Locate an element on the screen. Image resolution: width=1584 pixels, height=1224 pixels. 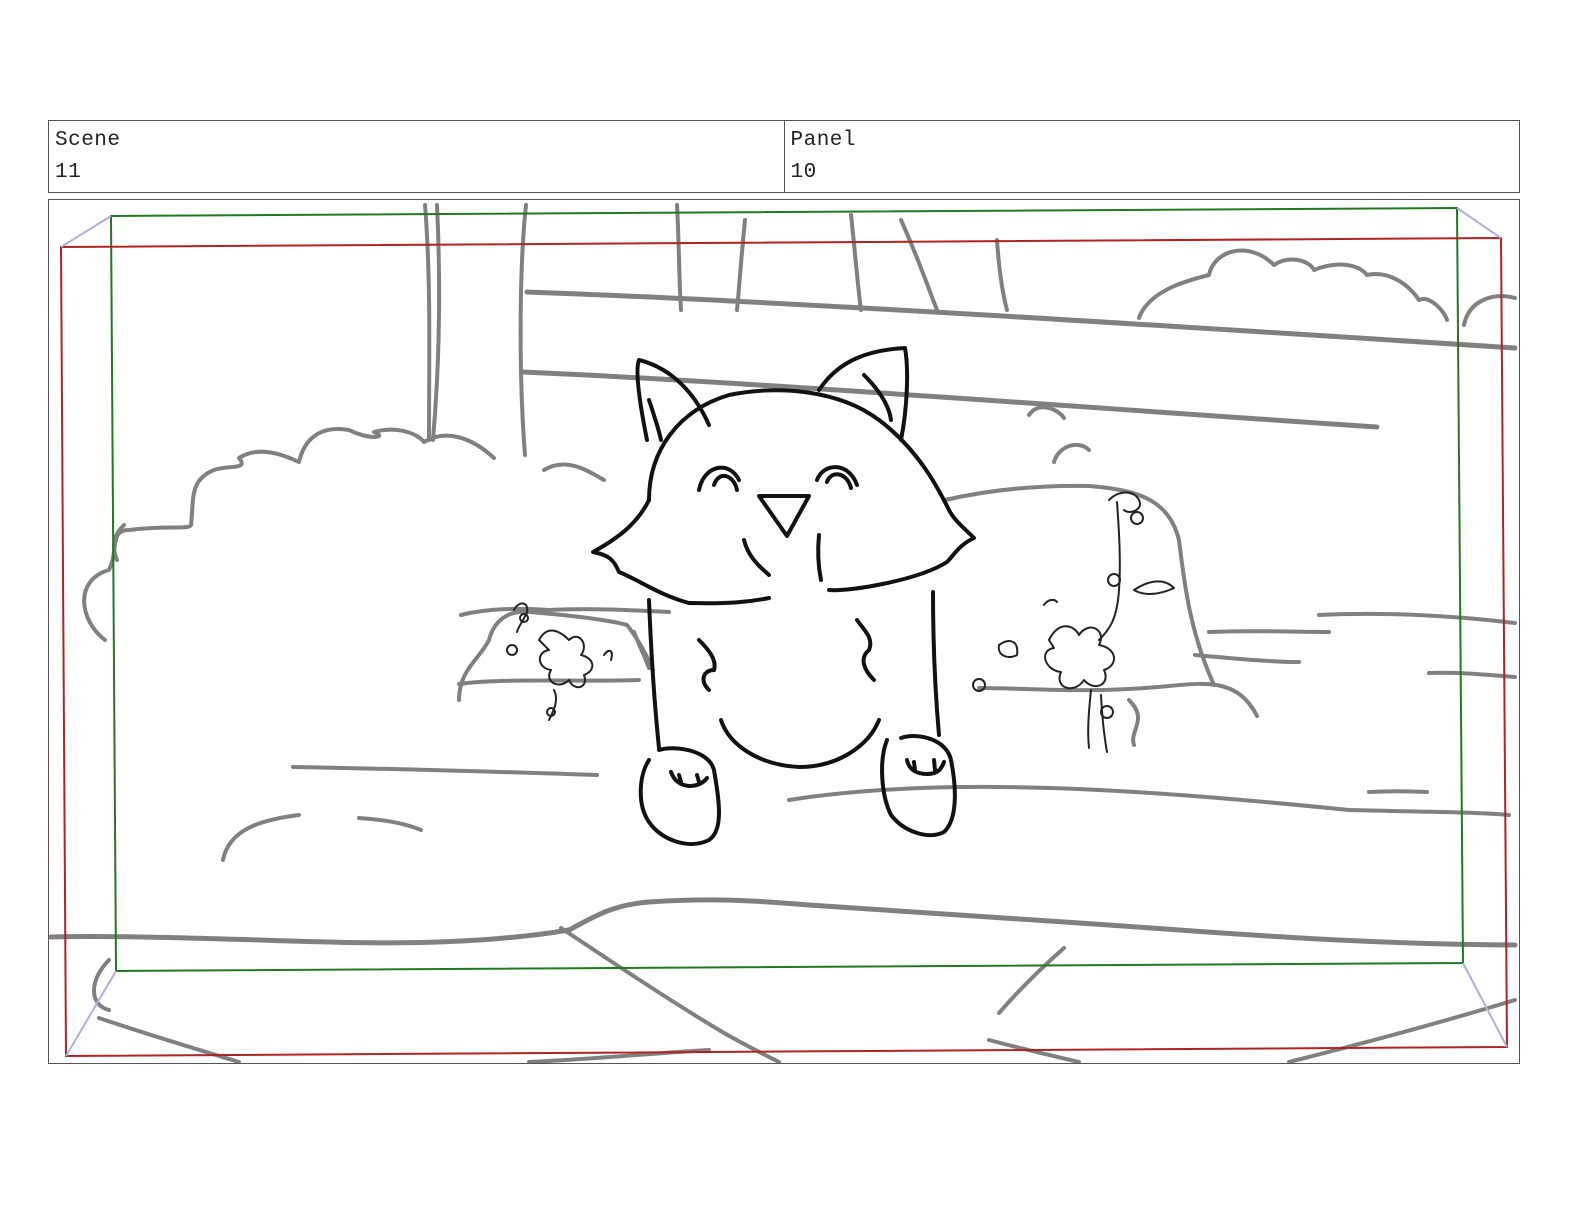
panel-number: 10 is located at coordinates (803, 172).